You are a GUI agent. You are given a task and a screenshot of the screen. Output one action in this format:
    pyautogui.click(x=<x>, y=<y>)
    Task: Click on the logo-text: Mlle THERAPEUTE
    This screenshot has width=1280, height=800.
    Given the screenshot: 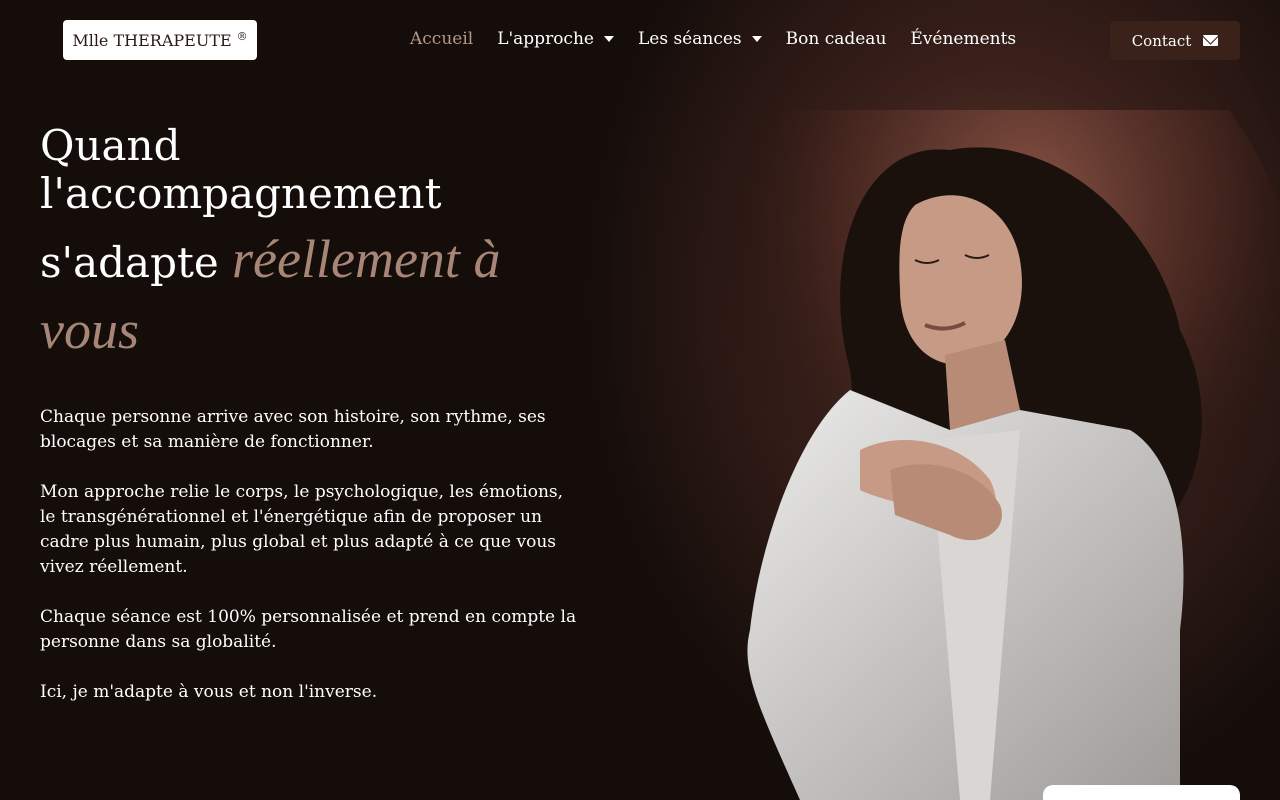 What is the action you would take?
    pyautogui.click(x=152, y=40)
    